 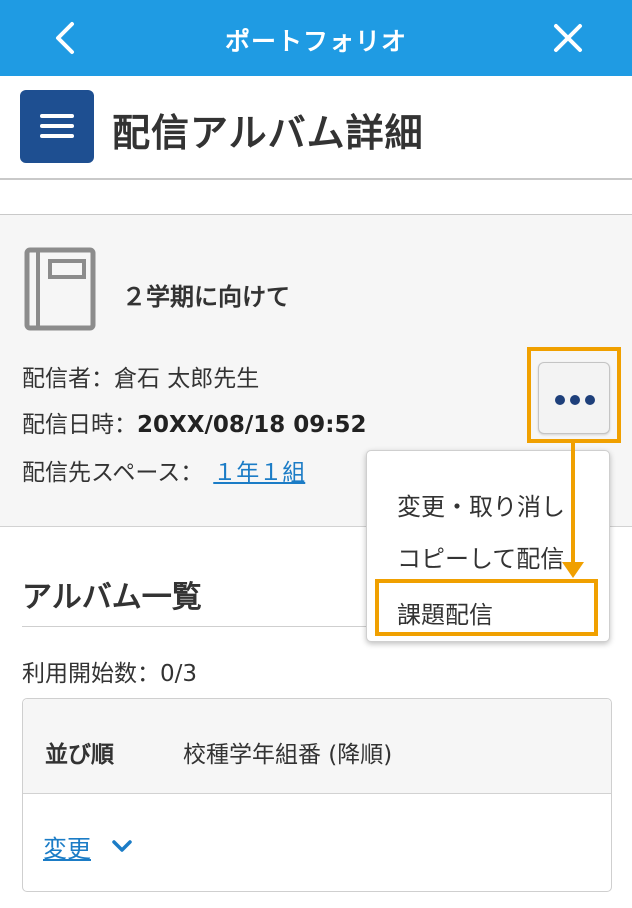 I want to click on top-bar: ポートフォリオ, so click(x=316, y=38).